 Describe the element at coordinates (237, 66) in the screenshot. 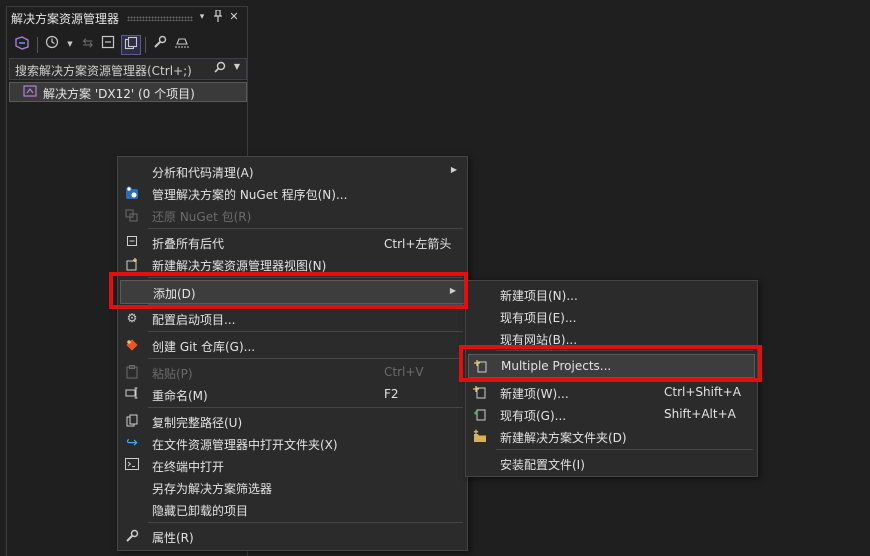

I see `search-options-dropdown-icon: ▼` at that location.